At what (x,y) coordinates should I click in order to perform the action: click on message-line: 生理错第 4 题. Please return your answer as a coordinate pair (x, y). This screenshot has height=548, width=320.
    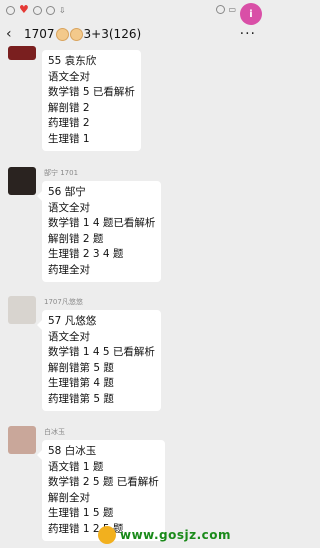
    Looking at the image, I should click on (81, 383).